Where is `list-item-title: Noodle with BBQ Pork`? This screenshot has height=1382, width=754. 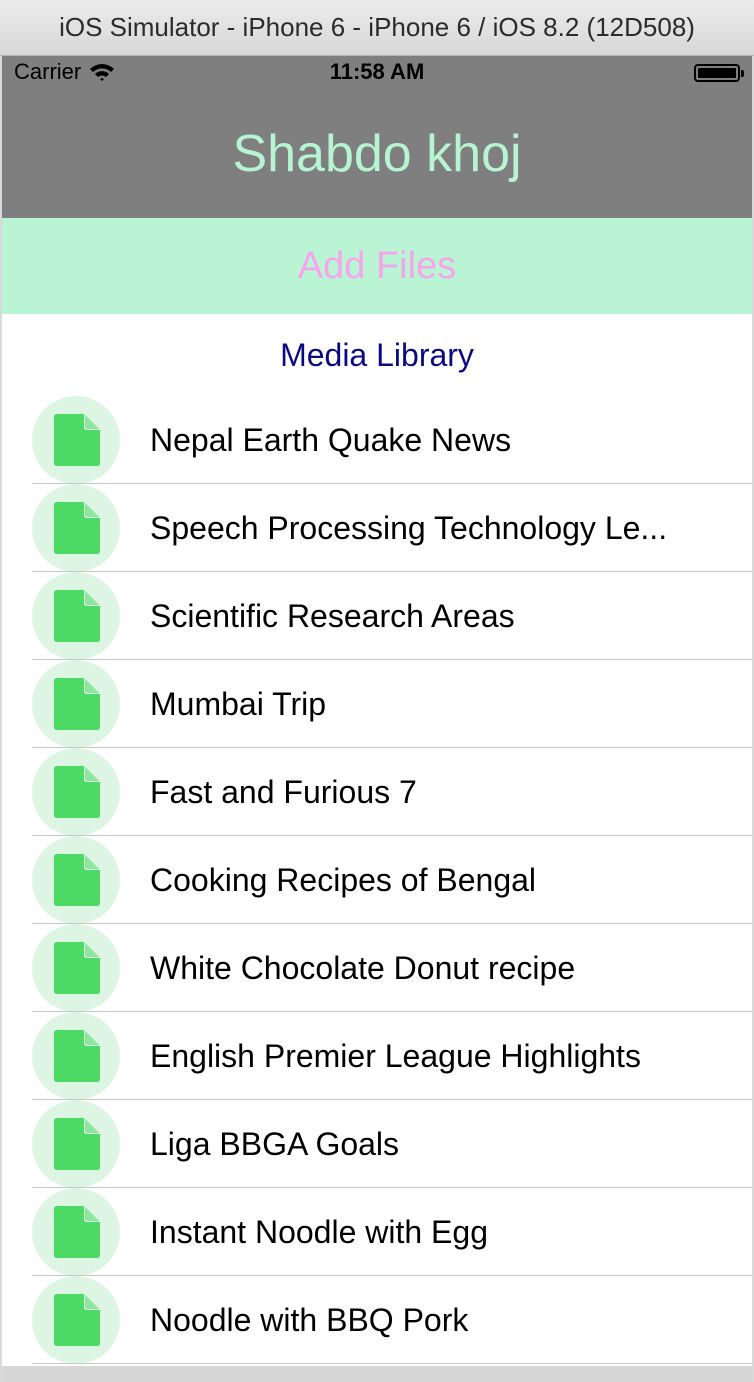
list-item-title: Noodle with BBQ Pork is located at coordinates (309, 1320).